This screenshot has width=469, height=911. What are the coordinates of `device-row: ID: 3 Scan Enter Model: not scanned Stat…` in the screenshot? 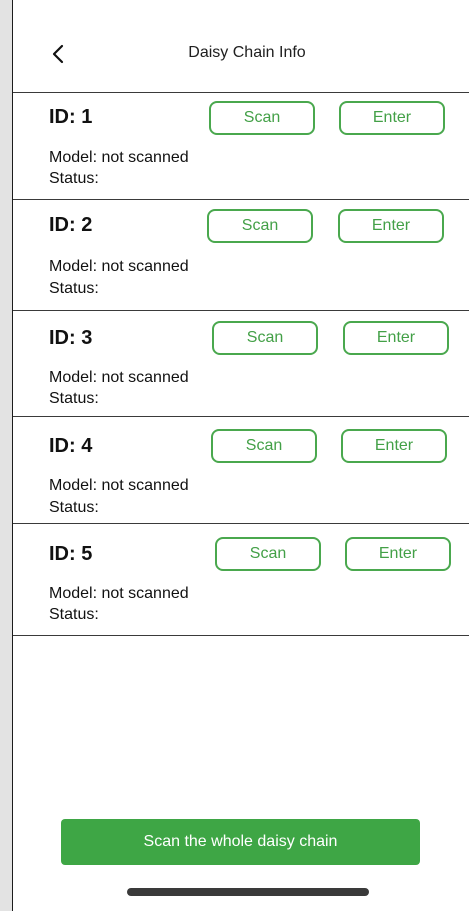 It's located at (241, 364).